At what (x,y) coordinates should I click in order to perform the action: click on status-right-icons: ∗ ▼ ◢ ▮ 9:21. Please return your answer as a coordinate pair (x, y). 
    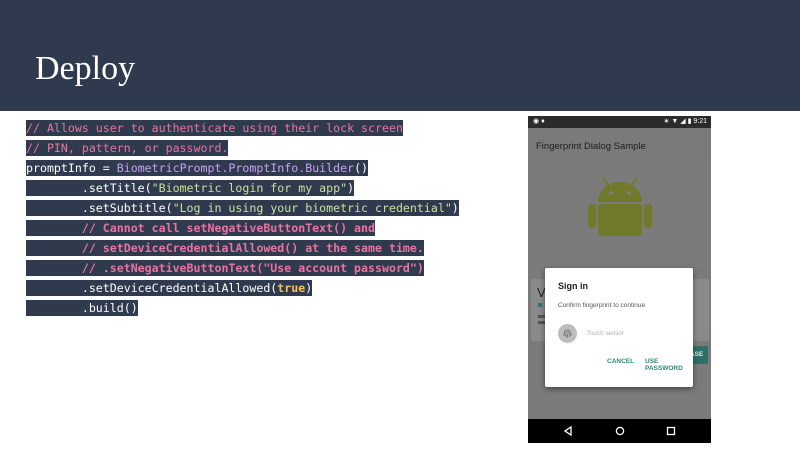
    Looking at the image, I should click on (686, 122).